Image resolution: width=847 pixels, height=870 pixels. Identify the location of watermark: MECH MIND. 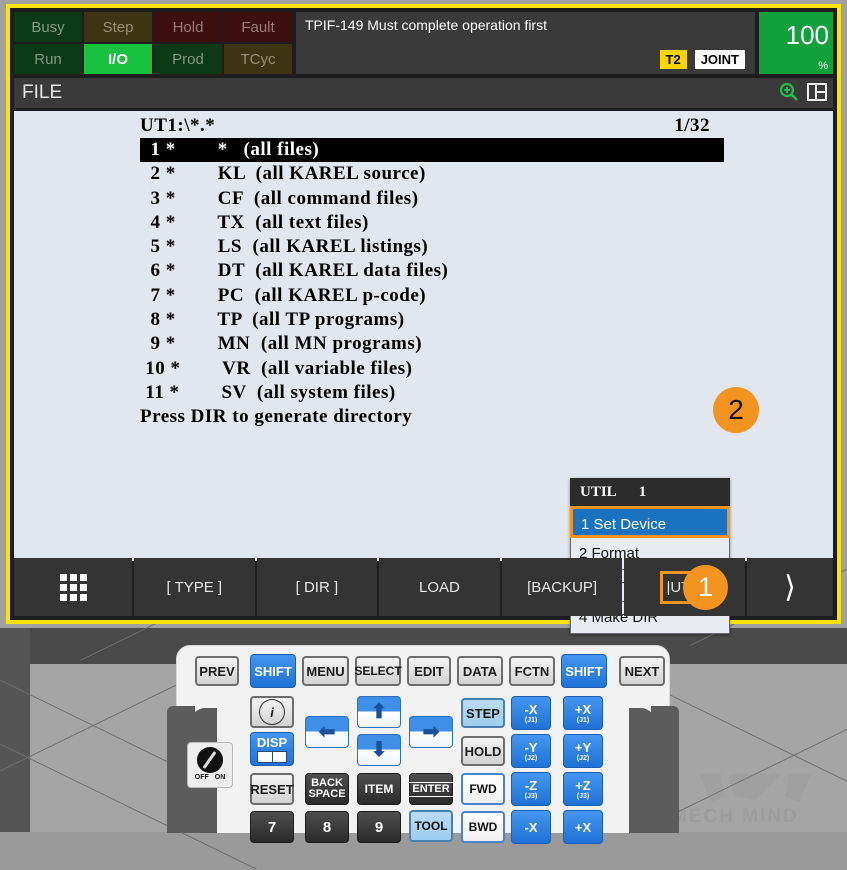
(753, 802).